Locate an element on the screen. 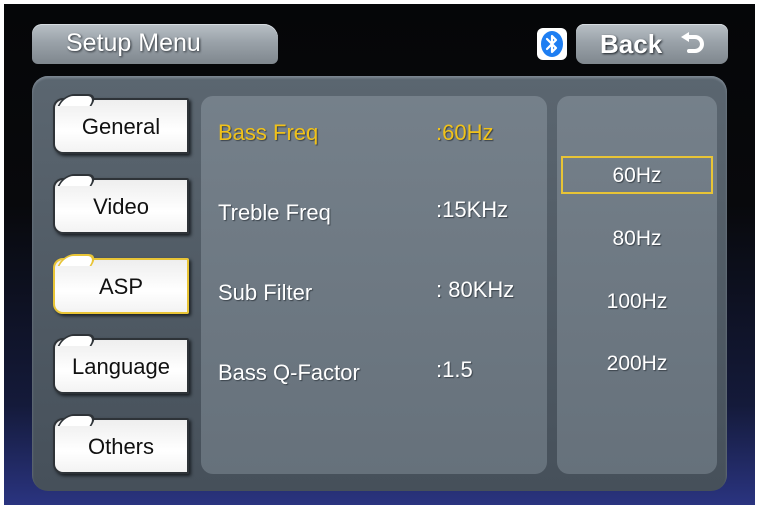 The height and width of the screenshot is (509, 759). tab-video: Video is located at coordinates (121, 206).